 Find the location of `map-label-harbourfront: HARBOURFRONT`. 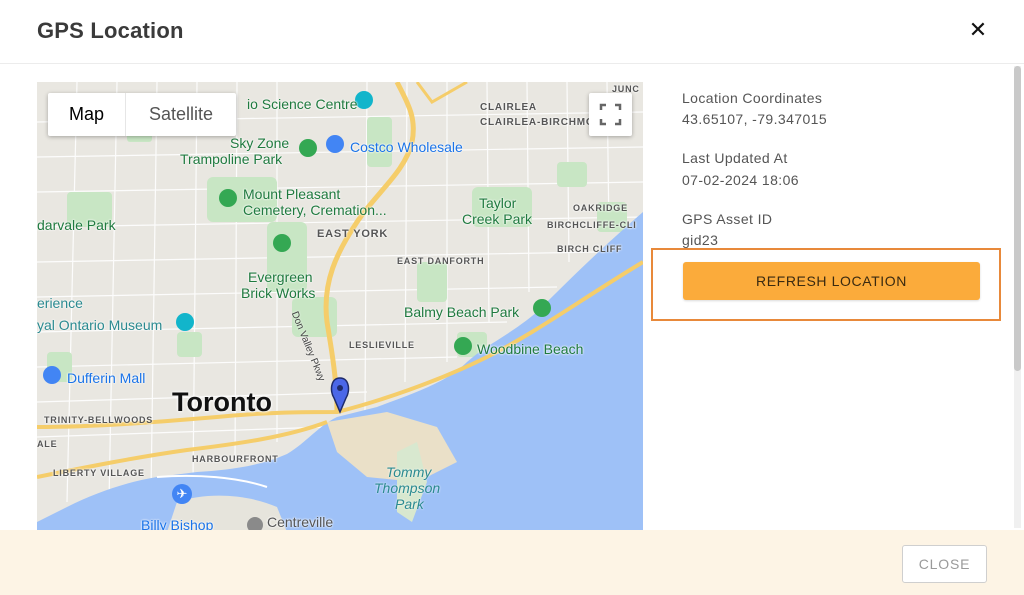

map-label-harbourfront: HARBOURFRONT is located at coordinates (235, 459).